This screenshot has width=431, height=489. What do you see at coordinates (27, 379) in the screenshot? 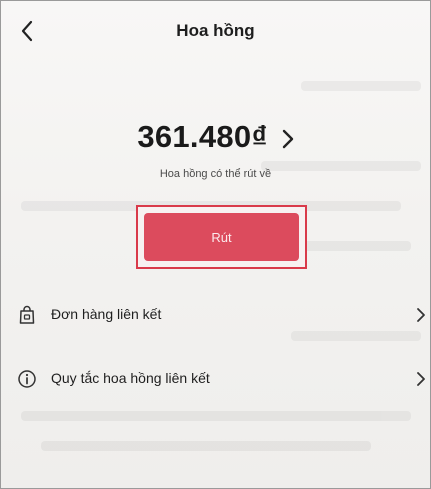
I see `info-icon` at bounding box center [27, 379].